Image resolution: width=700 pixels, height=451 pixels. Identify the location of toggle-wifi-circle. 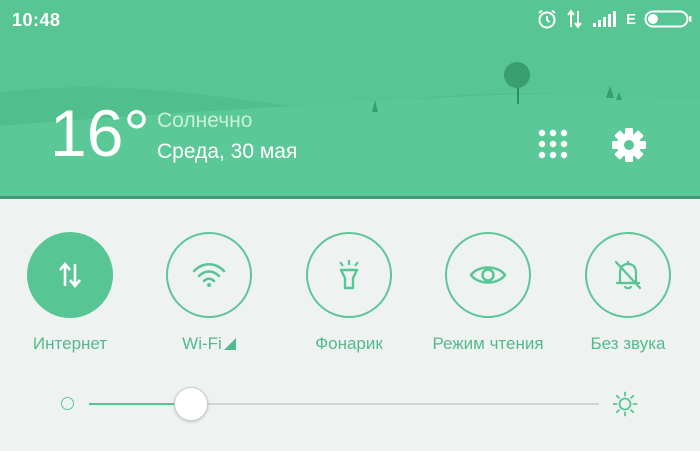
(209, 275).